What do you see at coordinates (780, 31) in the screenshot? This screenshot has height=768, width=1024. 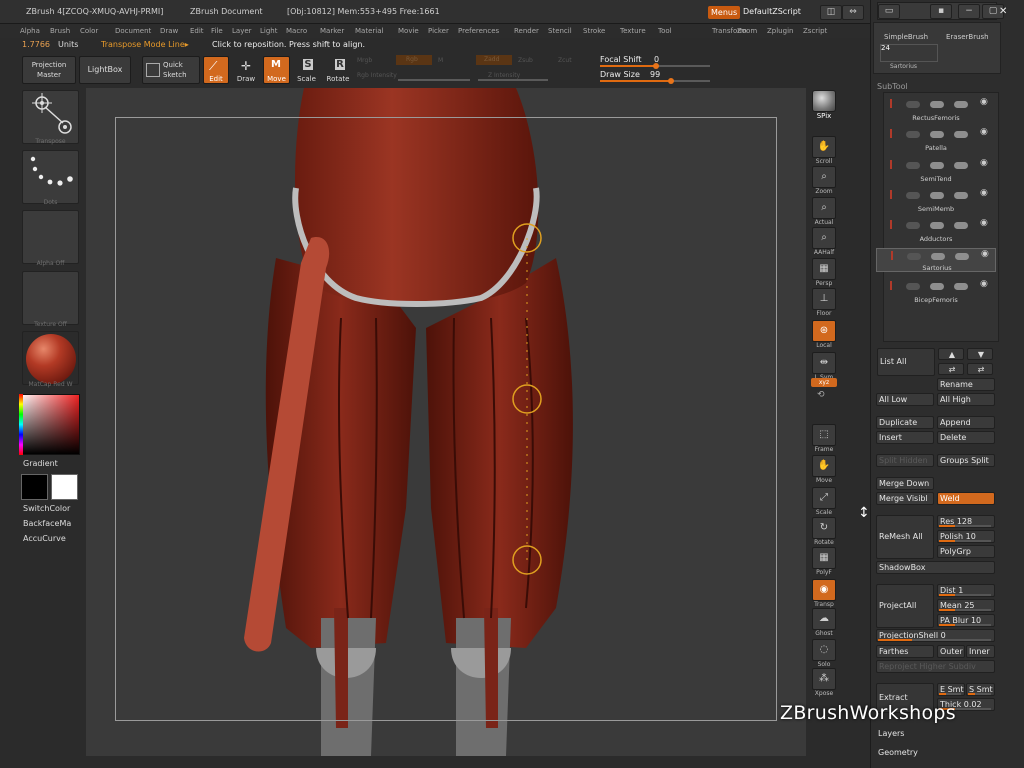 I see `menu-zplugin: Zplugin` at bounding box center [780, 31].